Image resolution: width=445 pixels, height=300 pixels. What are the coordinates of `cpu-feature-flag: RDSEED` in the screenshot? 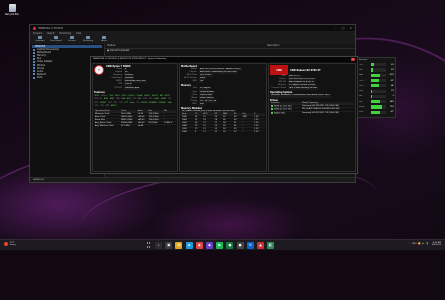 It's located at (162, 102).